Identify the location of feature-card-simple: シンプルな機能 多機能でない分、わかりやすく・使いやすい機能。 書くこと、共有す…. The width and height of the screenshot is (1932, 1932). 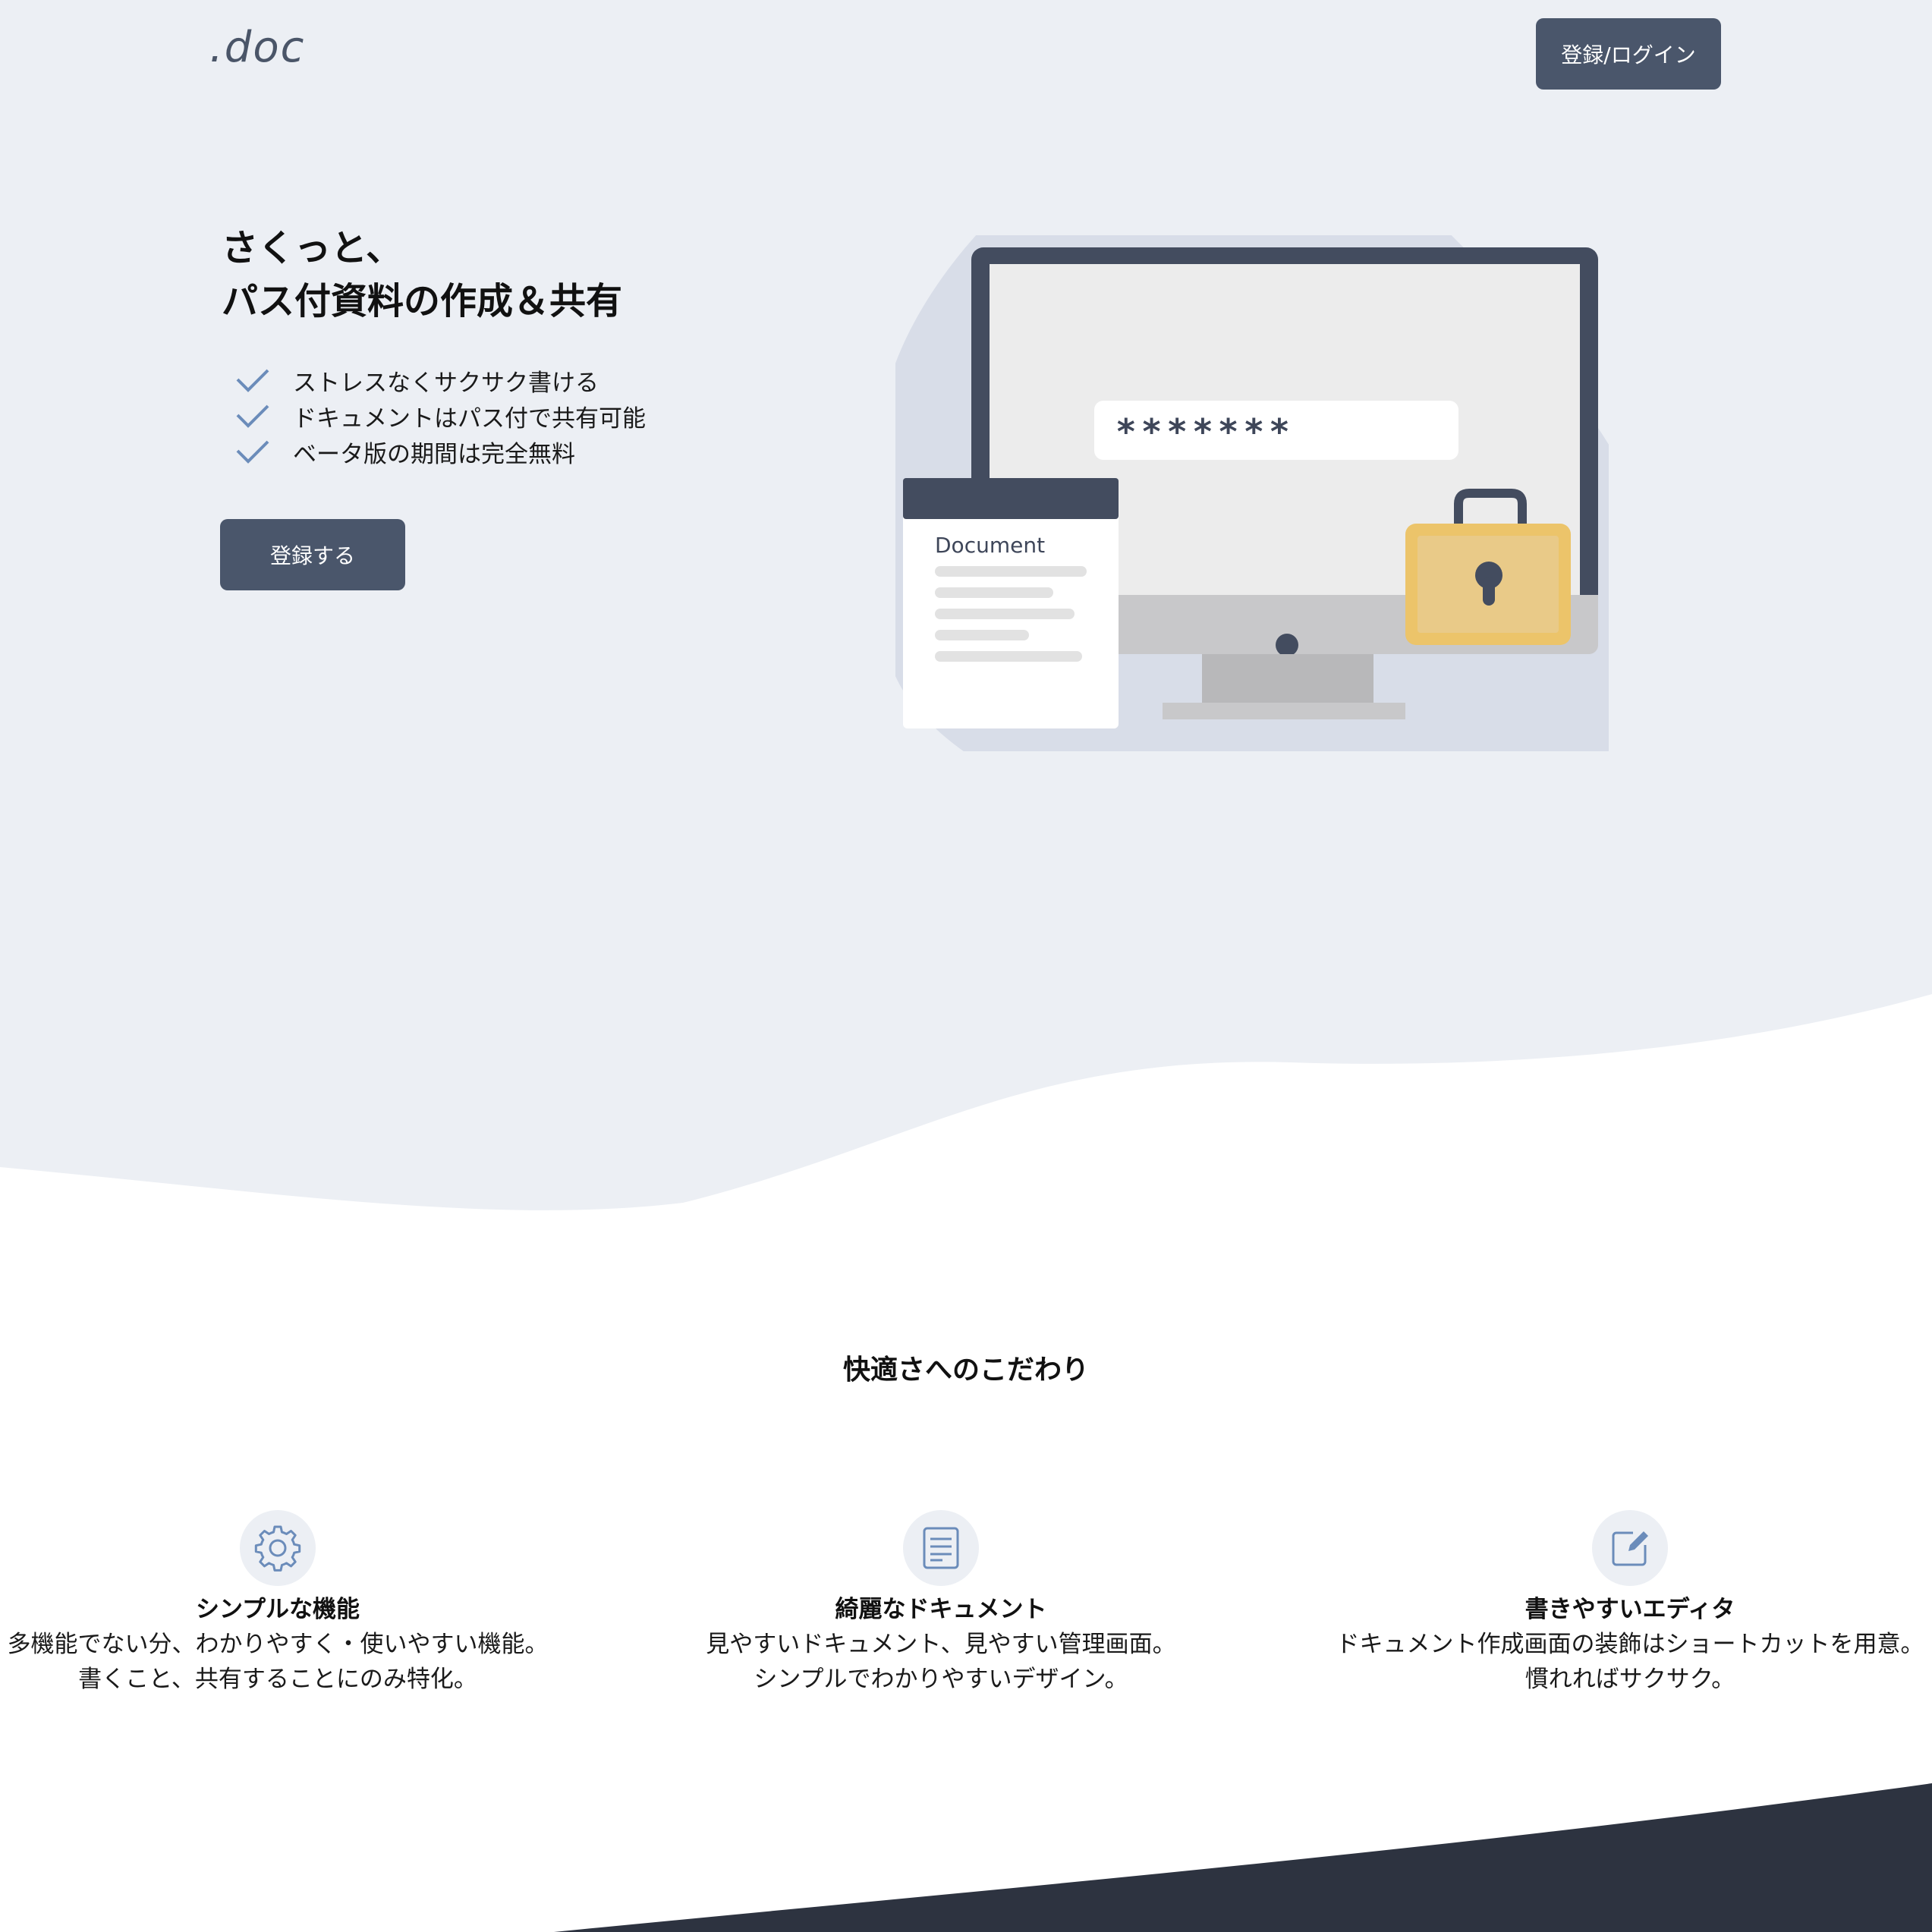
(302, 1603).